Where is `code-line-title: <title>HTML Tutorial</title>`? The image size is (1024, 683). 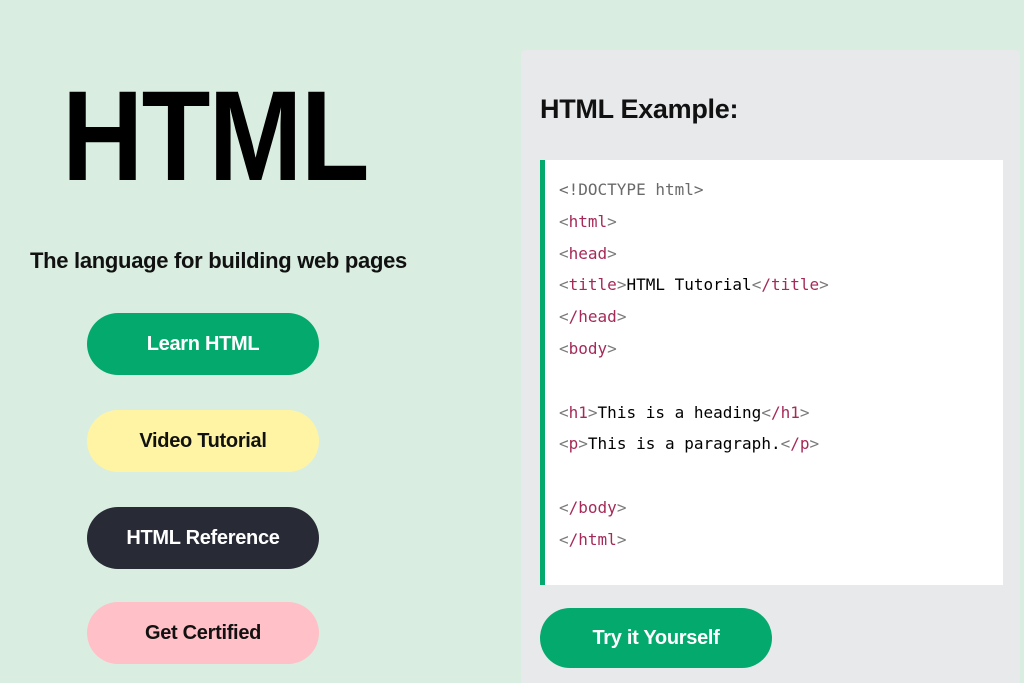 code-line-title: <title>HTML Tutorial</title> is located at coordinates (694, 285).